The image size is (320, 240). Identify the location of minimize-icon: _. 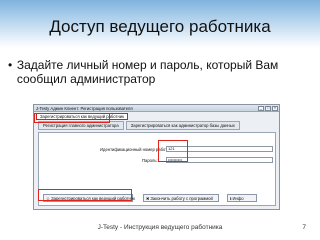
(261, 108).